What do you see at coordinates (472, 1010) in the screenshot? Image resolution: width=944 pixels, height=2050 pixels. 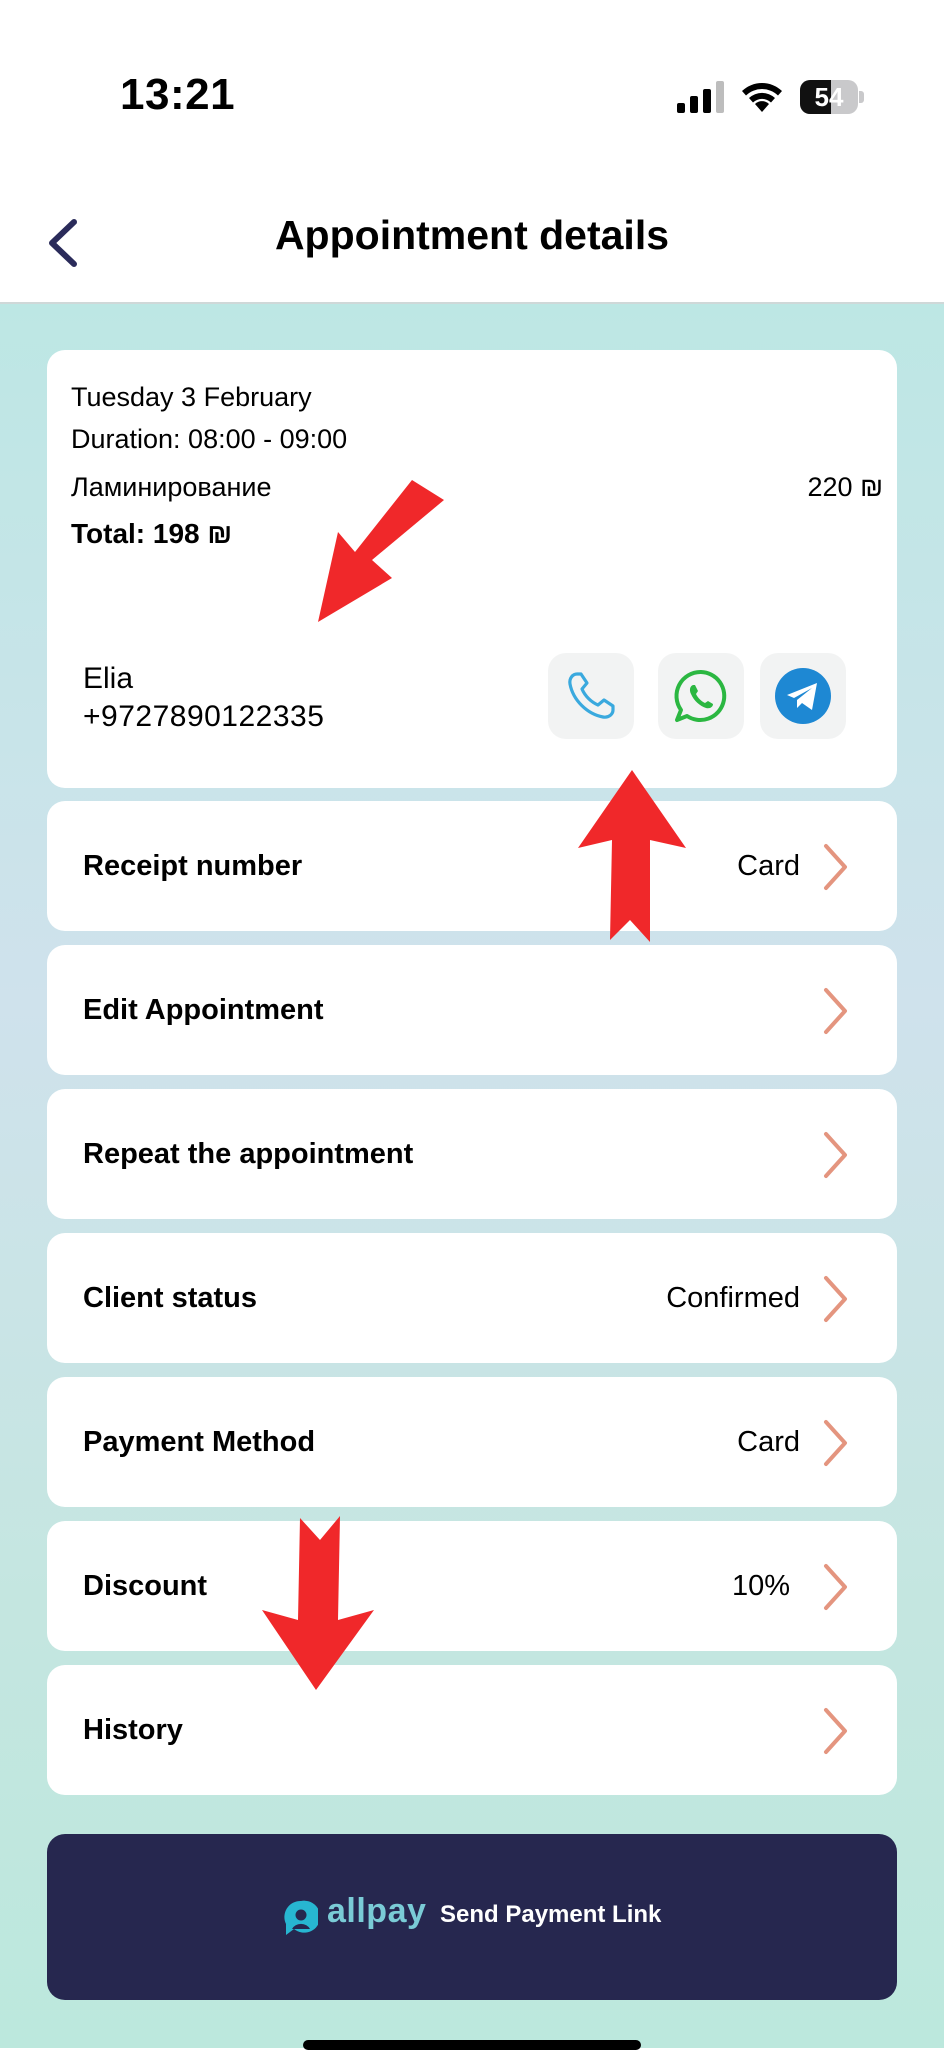 I see `row-edit-appointment: Edit Appointment` at bounding box center [472, 1010].